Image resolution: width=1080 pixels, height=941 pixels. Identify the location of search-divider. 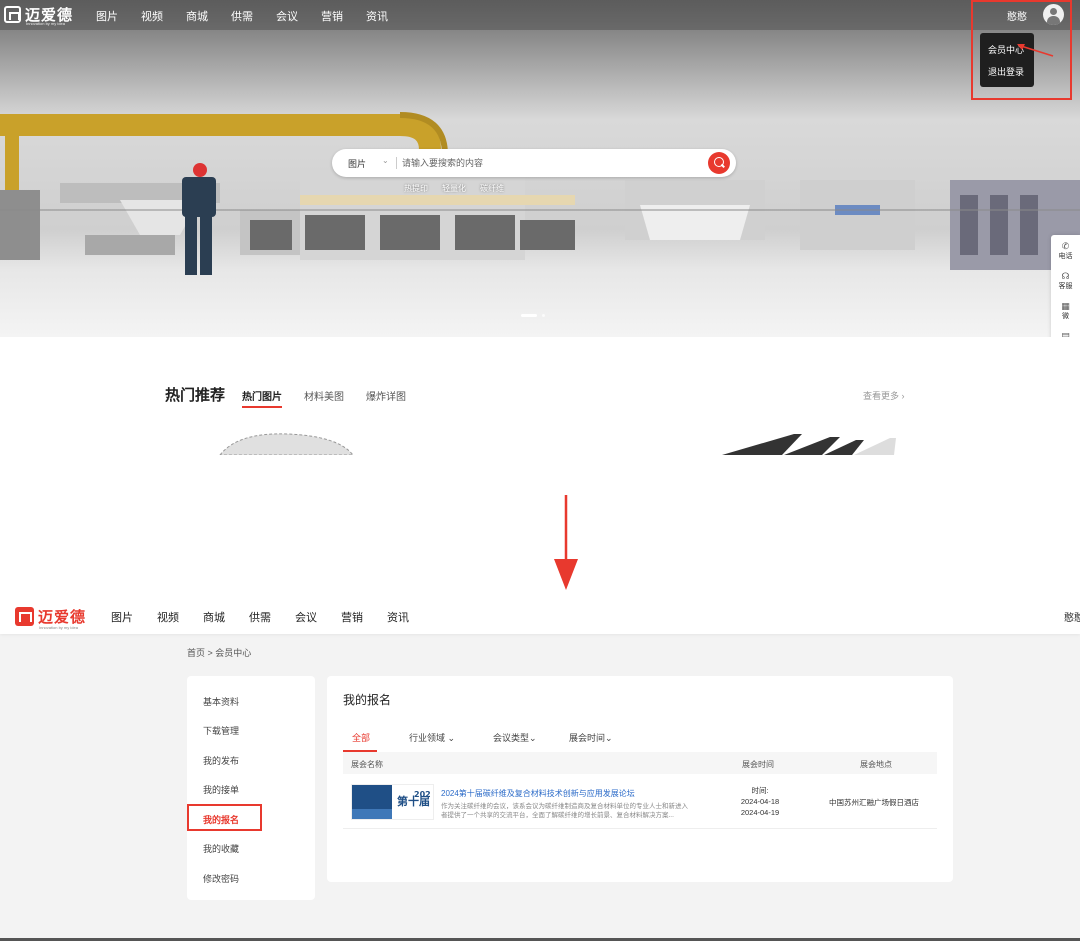
(396, 163).